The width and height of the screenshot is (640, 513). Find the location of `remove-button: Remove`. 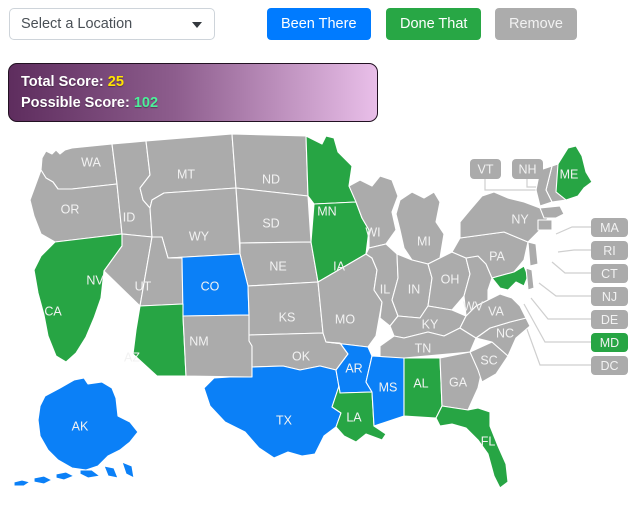

remove-button: Remove is located at coordinates (536, 24).